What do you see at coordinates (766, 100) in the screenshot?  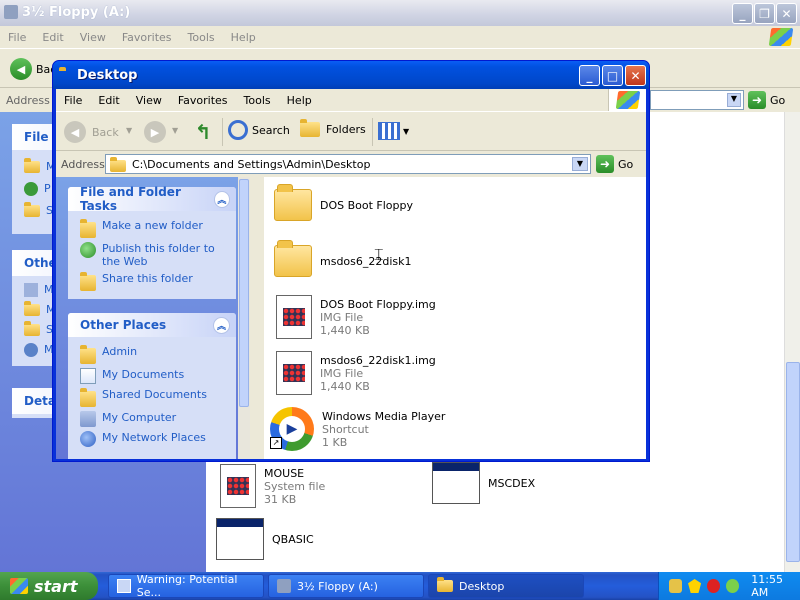 I see `floppy-go-button: ➜ Go` at bounding box center [766, 100].